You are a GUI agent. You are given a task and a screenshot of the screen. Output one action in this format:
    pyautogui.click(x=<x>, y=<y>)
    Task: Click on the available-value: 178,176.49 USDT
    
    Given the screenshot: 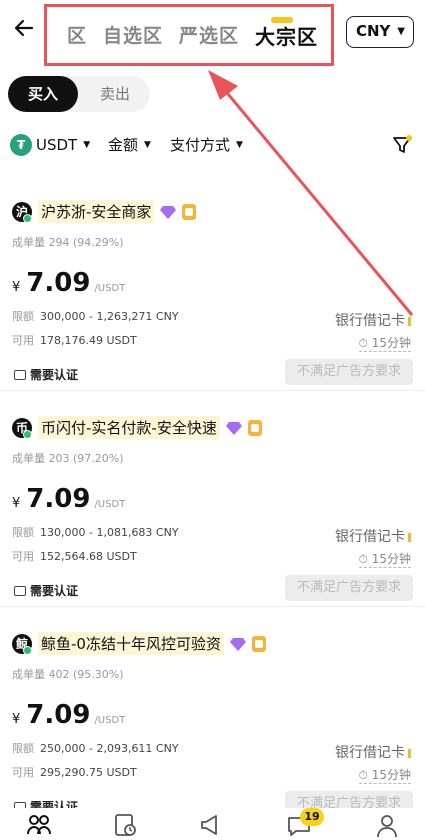 What is the action you would take?
    pyautogui.click(x=88, y=340)
    